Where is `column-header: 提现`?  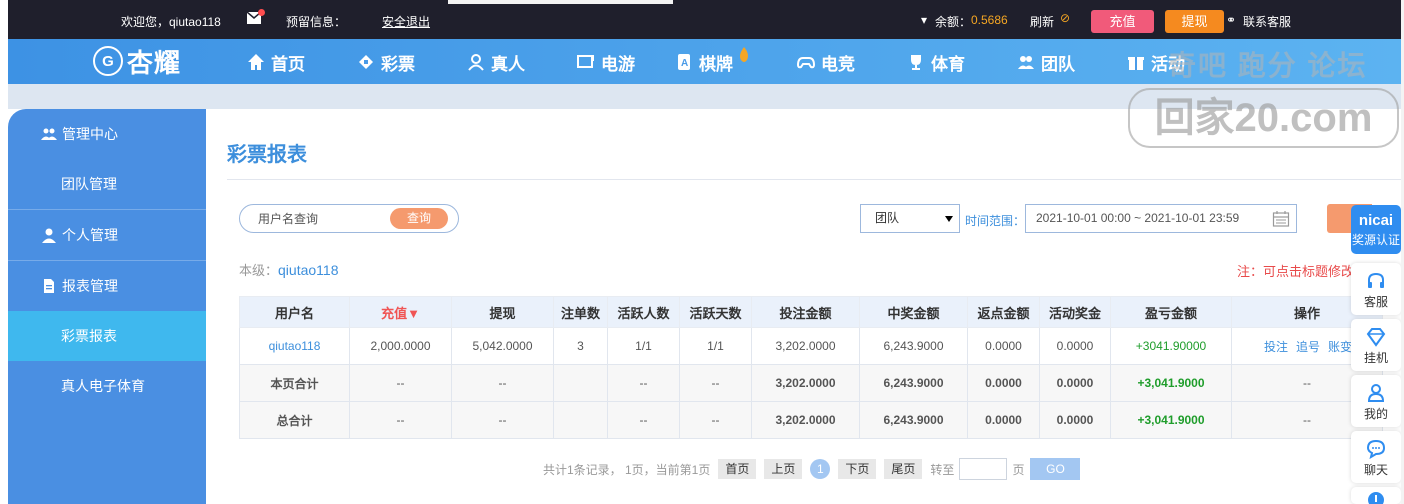 column-header: 提现 is located at coordinates (502, 312).